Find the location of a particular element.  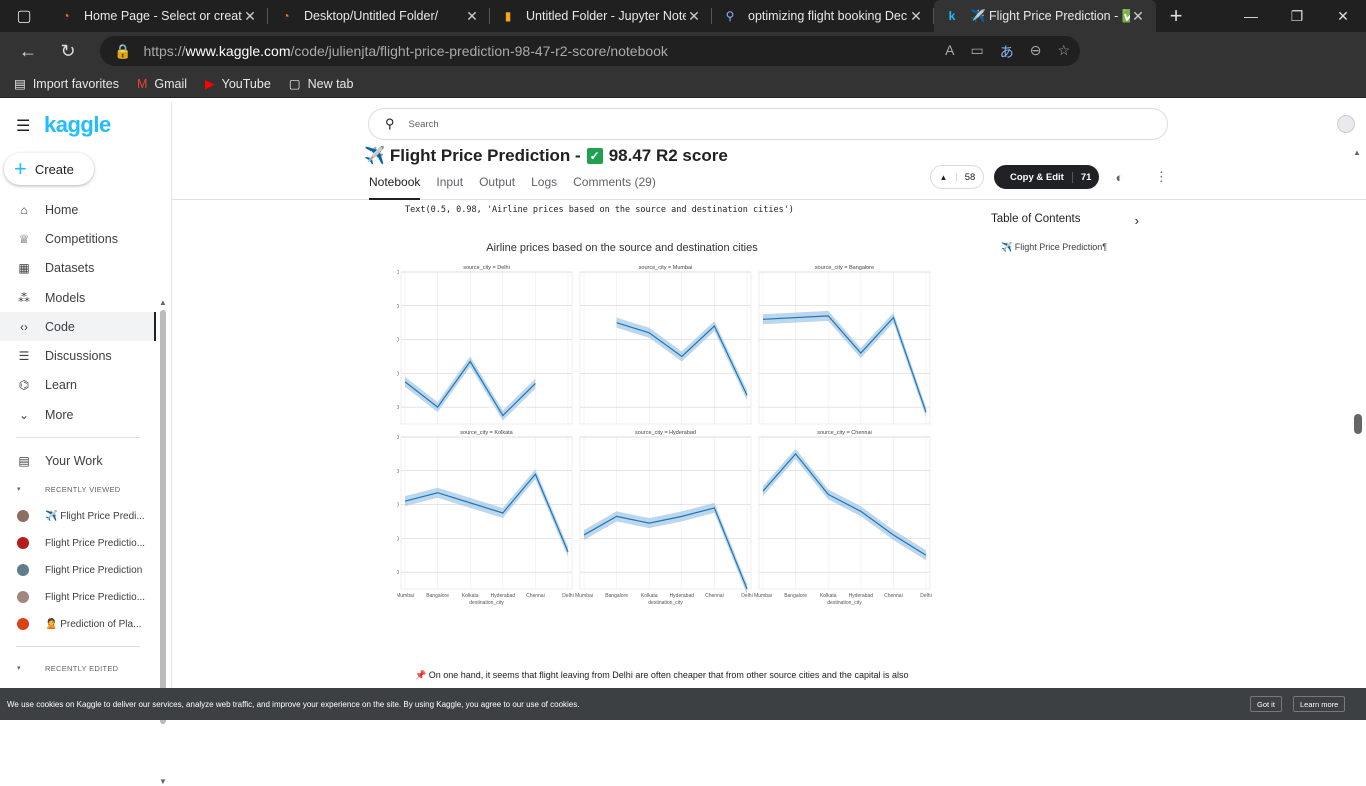

sidebar-item-datasets: ▦ Datasets is located at coordinates (78, 268).